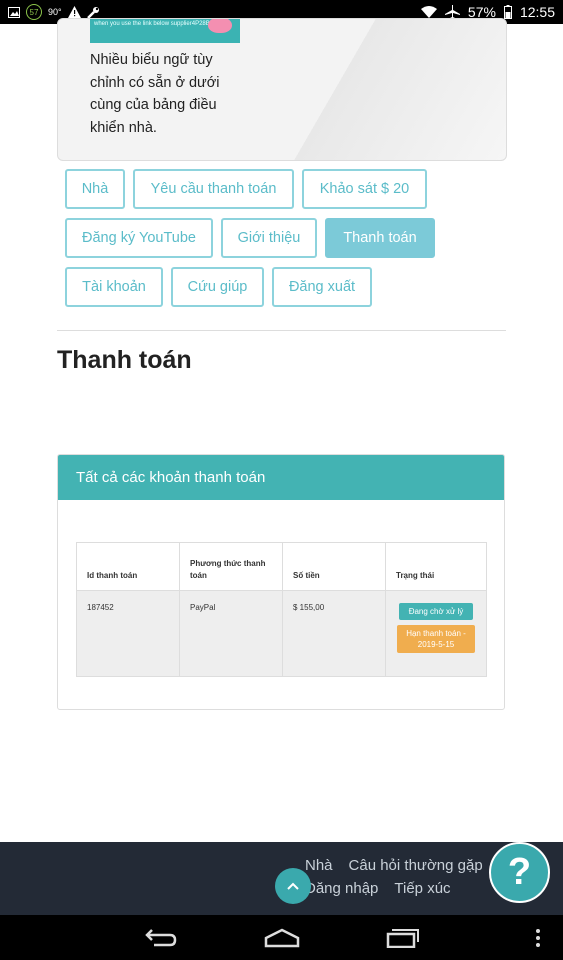  Describe the element at coordinates (92, 12) in the screenshot. I see `wrench-icon` at that location.